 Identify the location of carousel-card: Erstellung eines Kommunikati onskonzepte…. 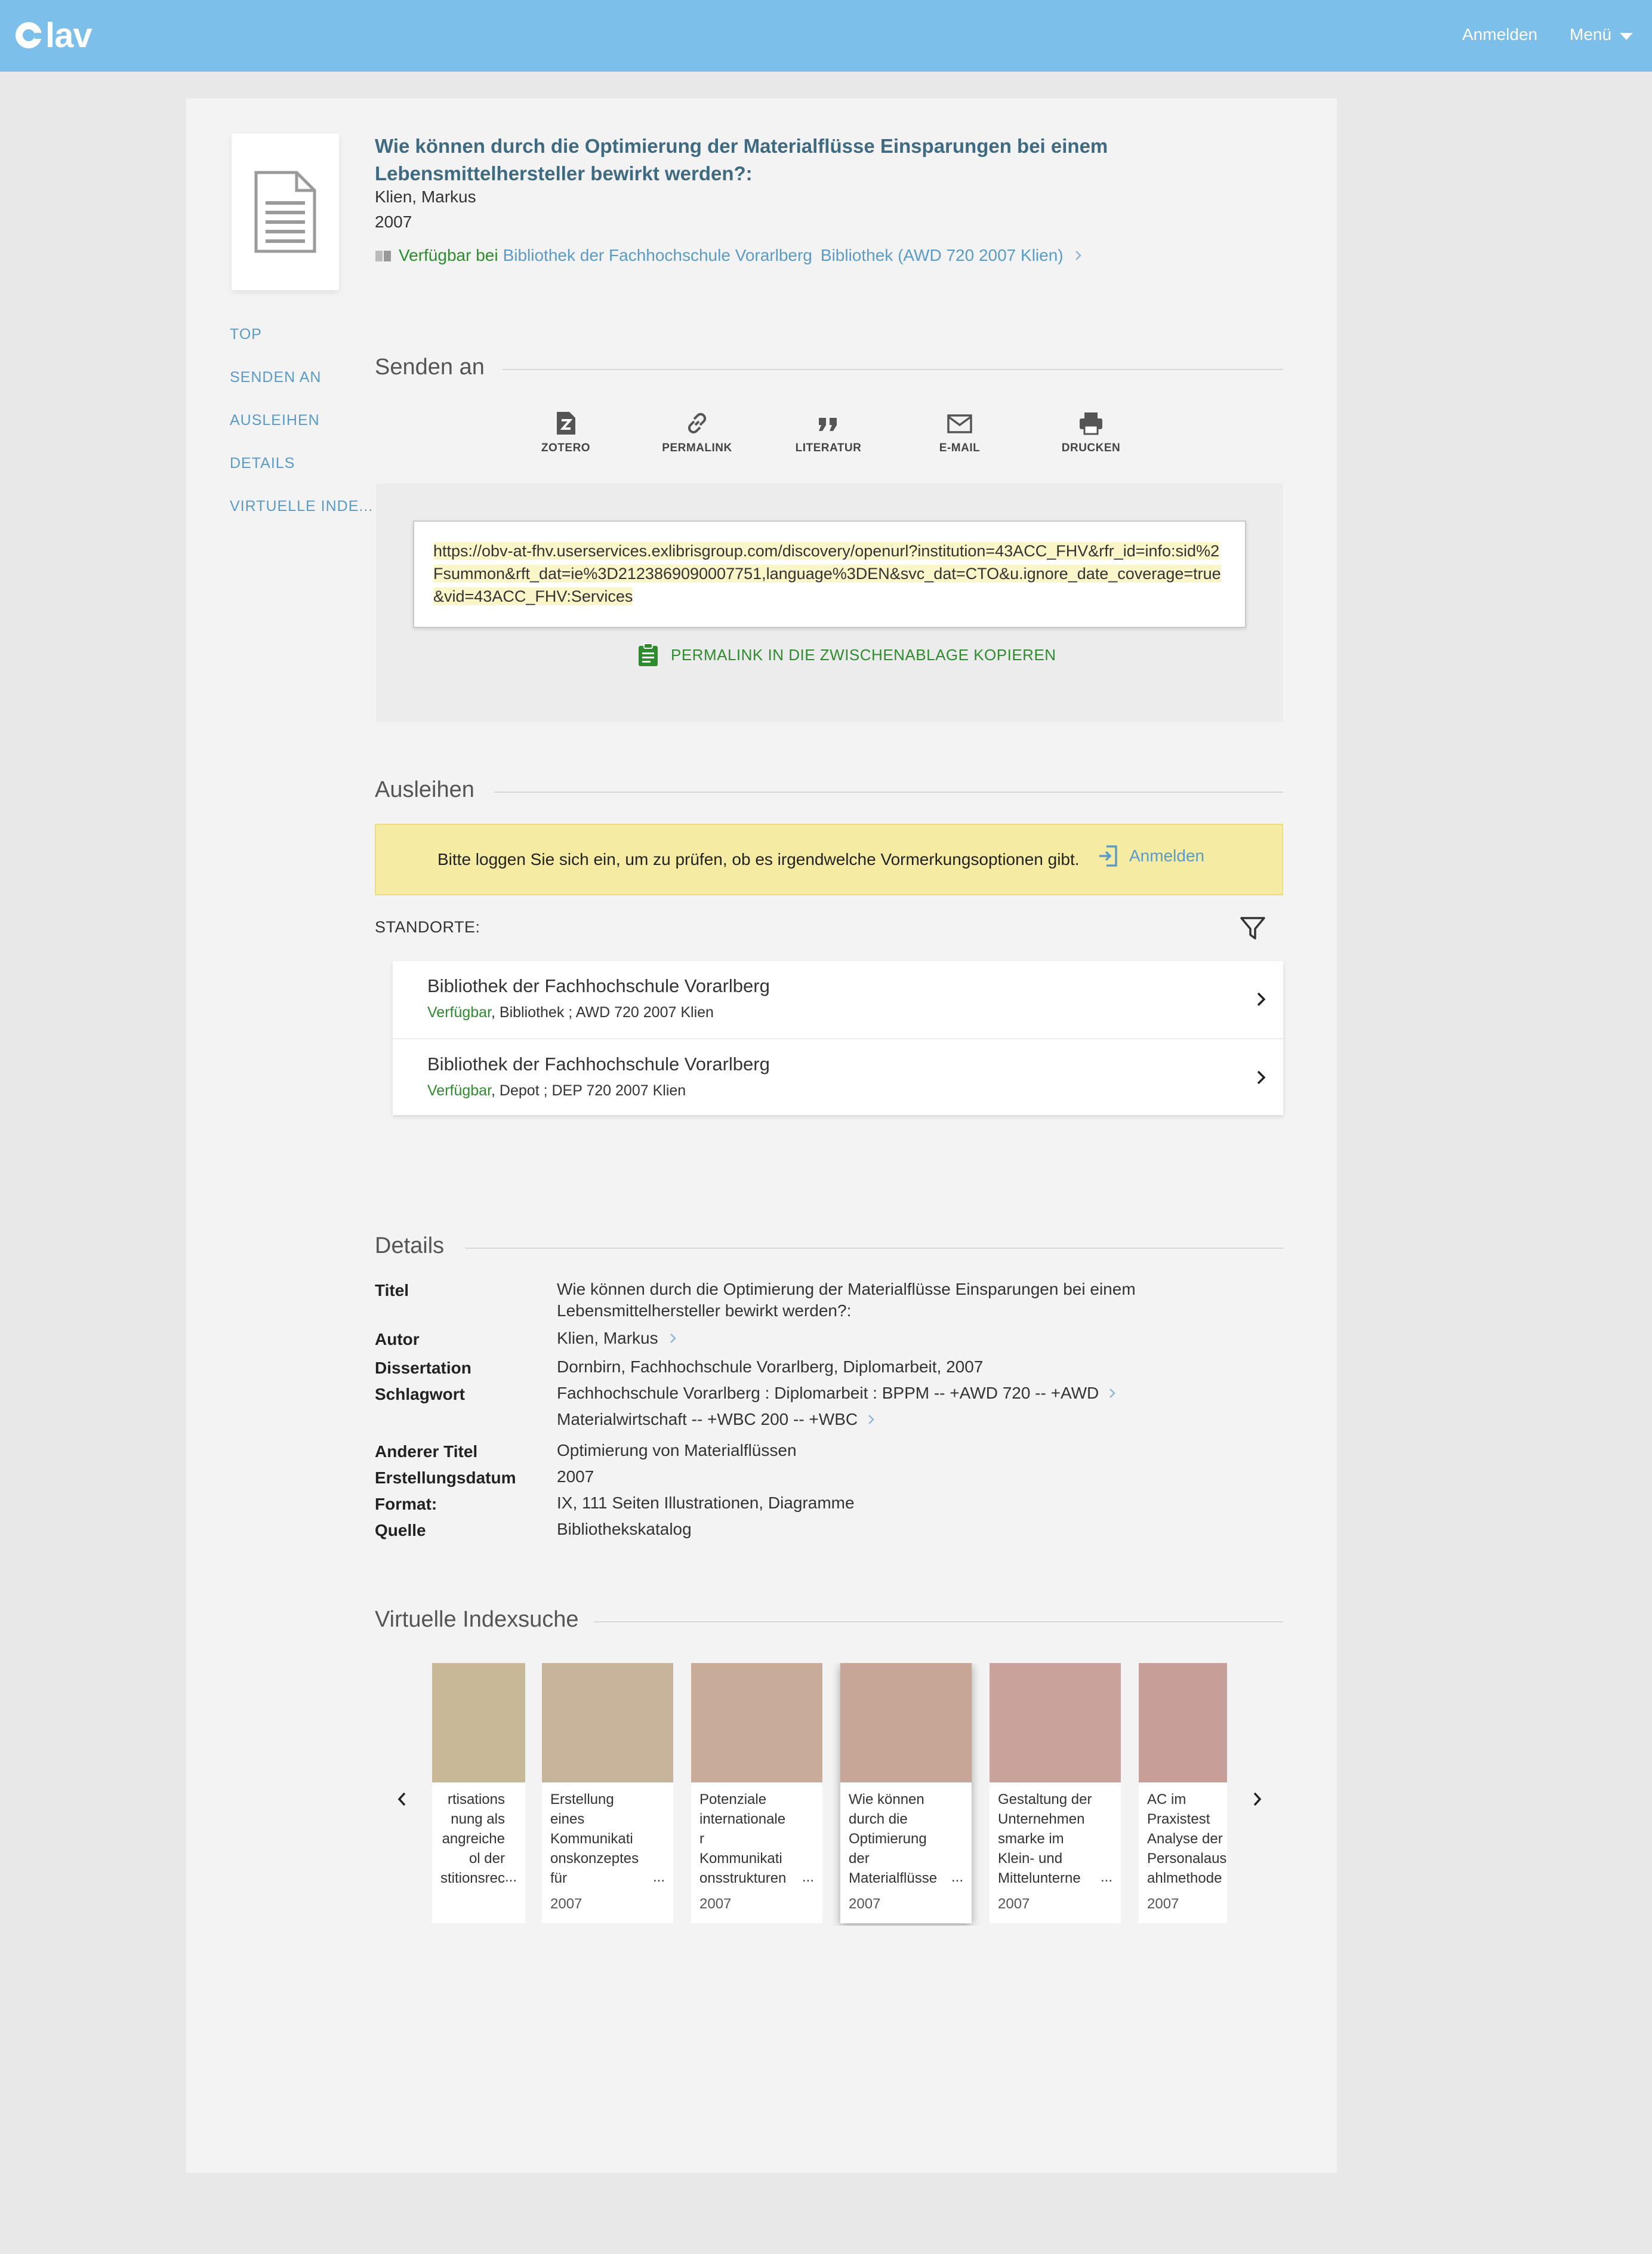
(607, 1793).